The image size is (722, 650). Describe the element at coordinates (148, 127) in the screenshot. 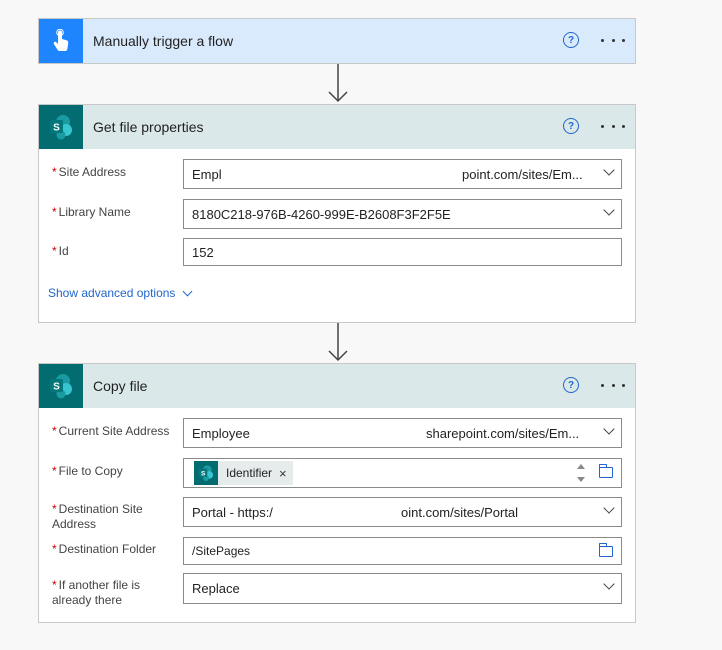

I see `get-file-properties-title: Get file properties` at that location.